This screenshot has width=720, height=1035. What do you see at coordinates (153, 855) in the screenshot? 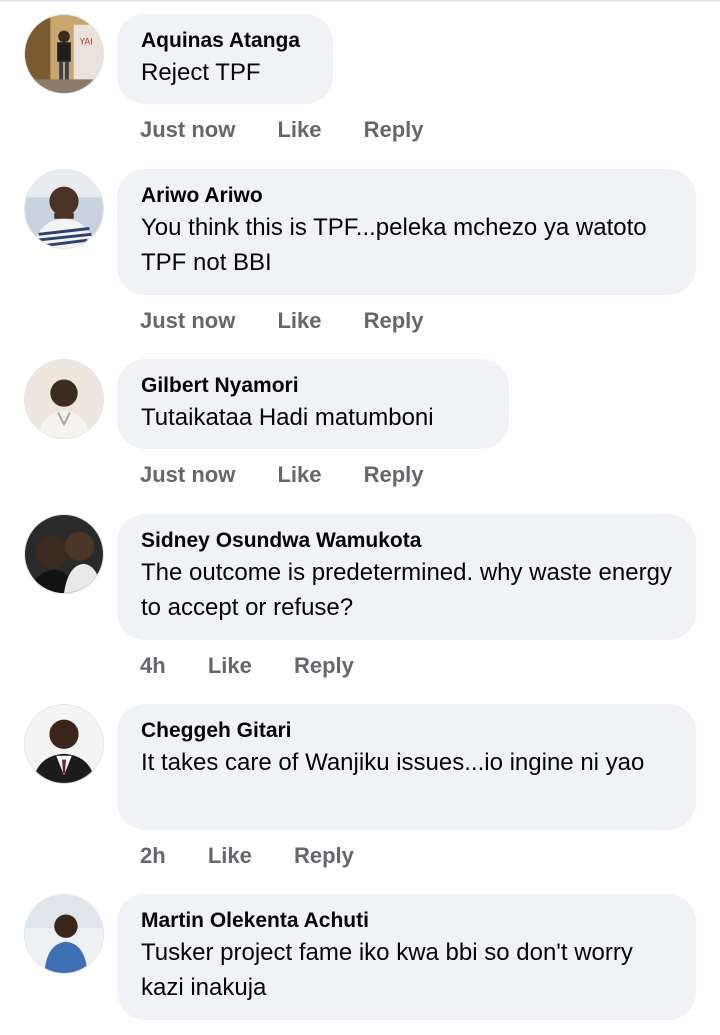
I see `comment-timestamp: 2h` at bounding box center [153, 855].